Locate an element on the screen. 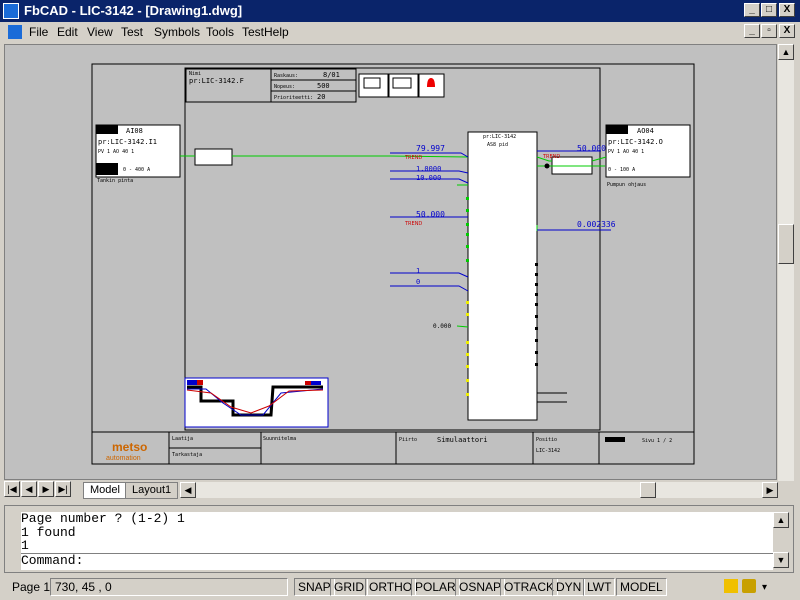 The image size is (800, 600). warning-icon is located at coordinates (731, 586).